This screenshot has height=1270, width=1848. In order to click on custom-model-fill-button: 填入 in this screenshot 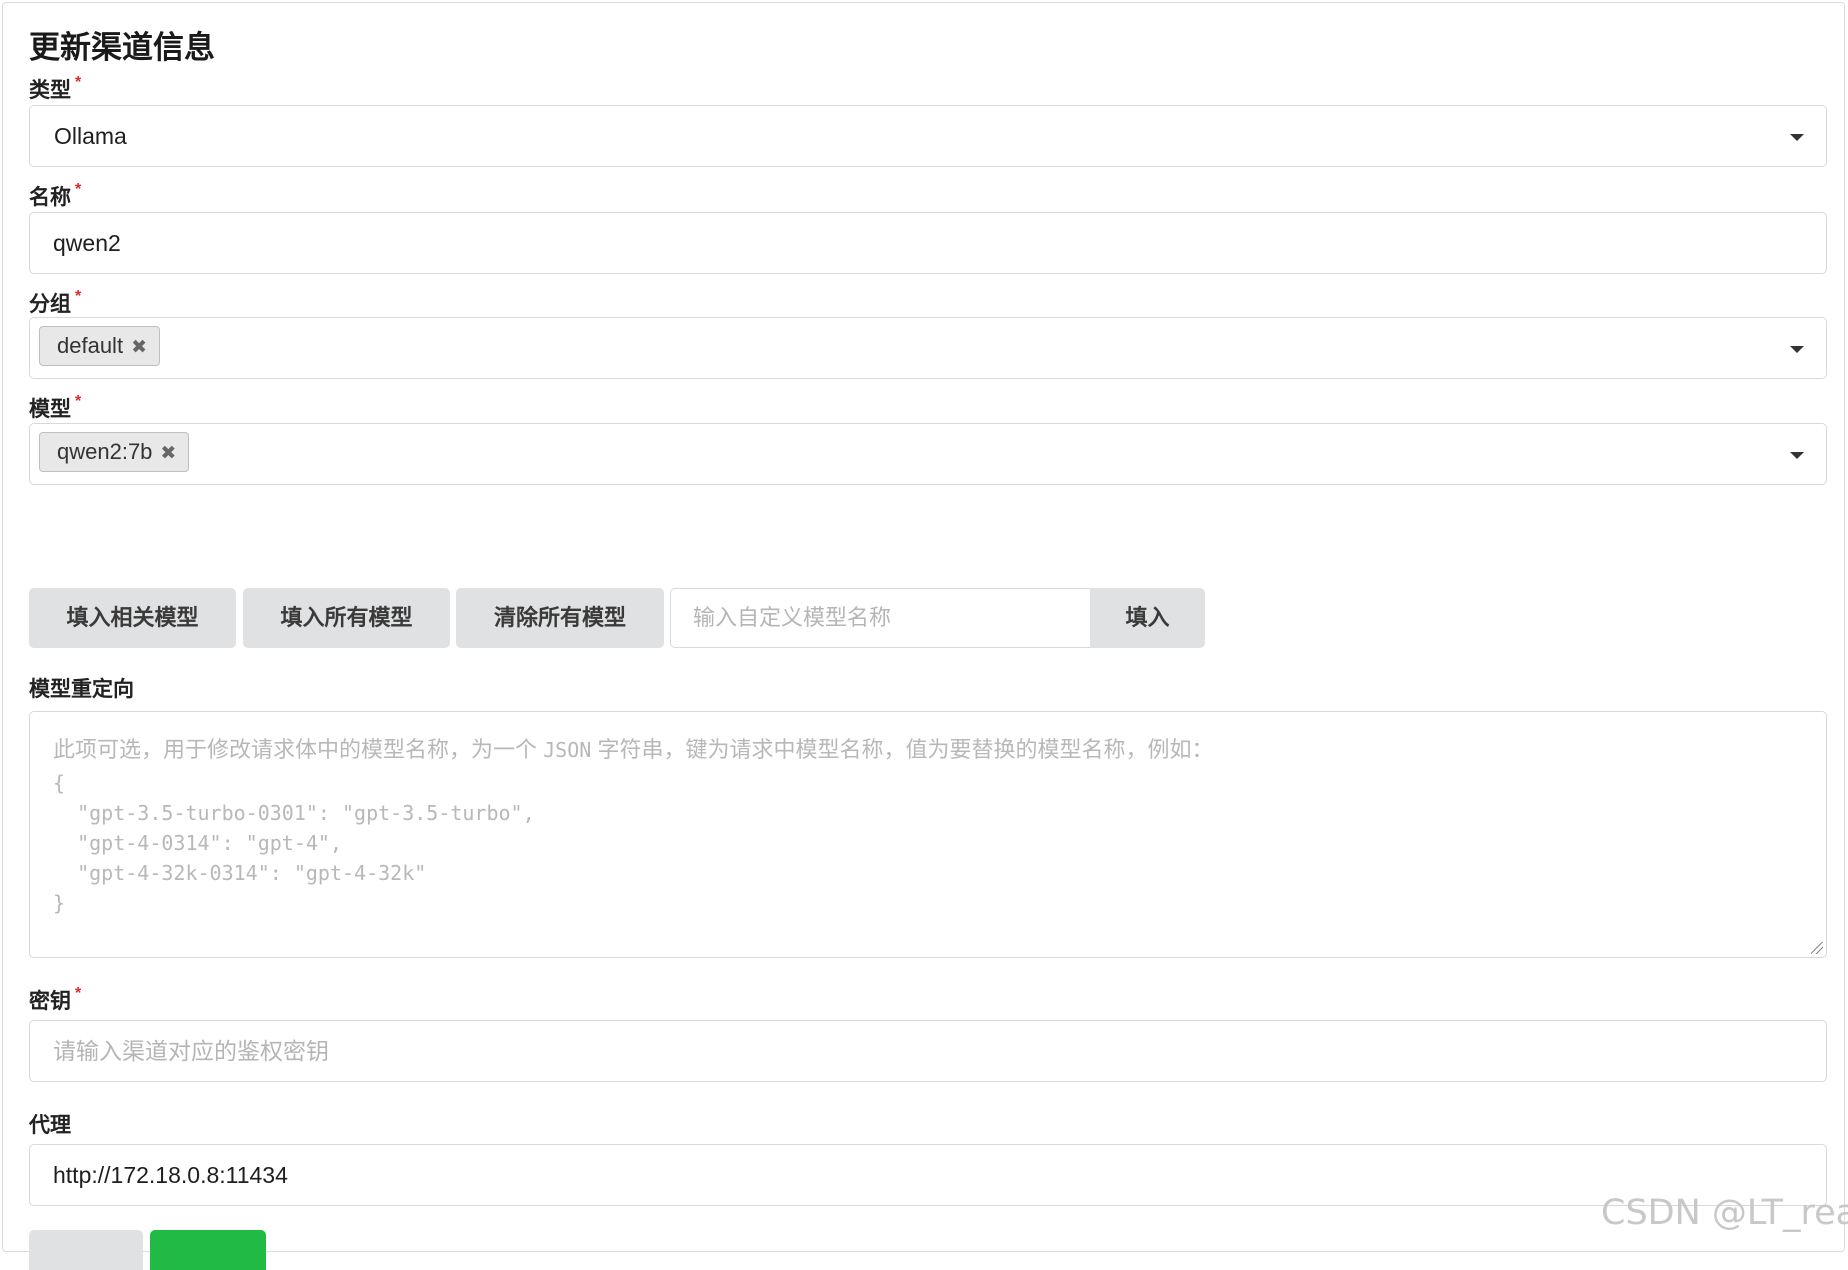, I will do `click(1147, 618)`.